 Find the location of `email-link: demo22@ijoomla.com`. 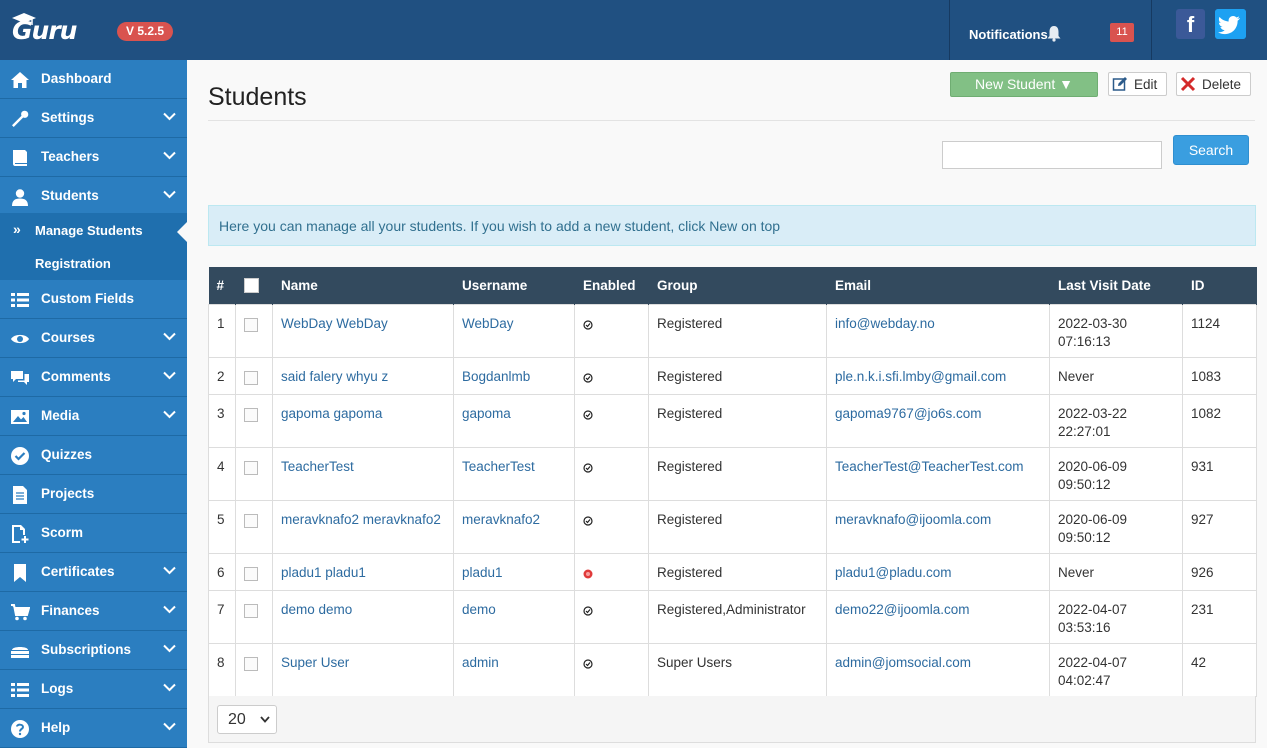

email-link: demo22@ijoomla.com is located at coordinates (938, 616).